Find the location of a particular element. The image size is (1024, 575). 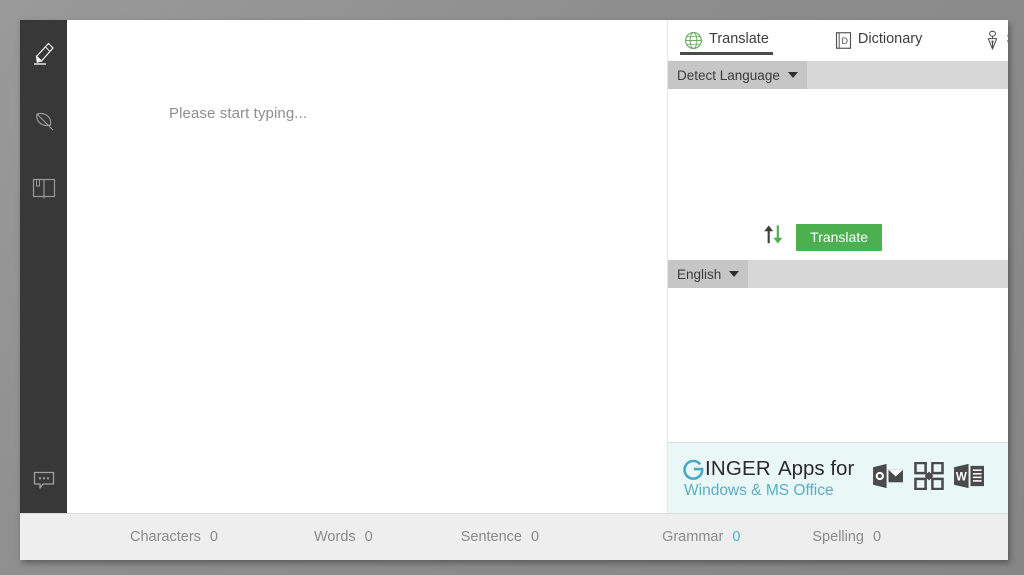

translate-button: Translate is located at coordinates (839, 237).